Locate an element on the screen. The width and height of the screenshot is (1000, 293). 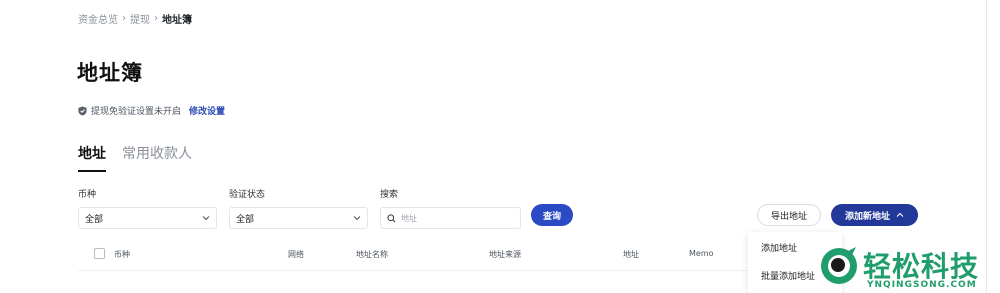
search-icon is located at coordinates (391, 217).